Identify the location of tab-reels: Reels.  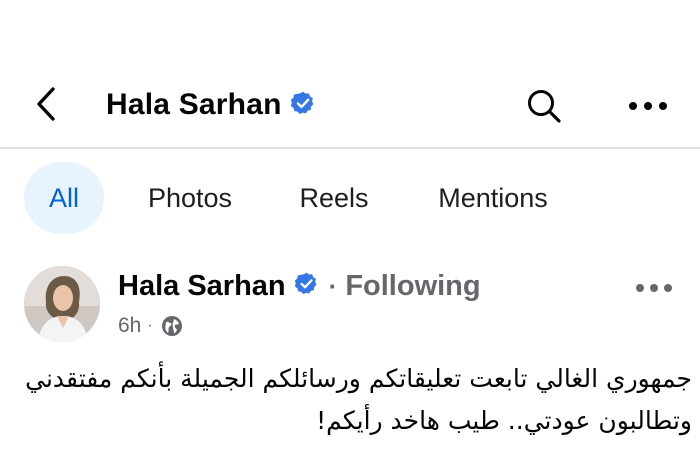
(334, 198).